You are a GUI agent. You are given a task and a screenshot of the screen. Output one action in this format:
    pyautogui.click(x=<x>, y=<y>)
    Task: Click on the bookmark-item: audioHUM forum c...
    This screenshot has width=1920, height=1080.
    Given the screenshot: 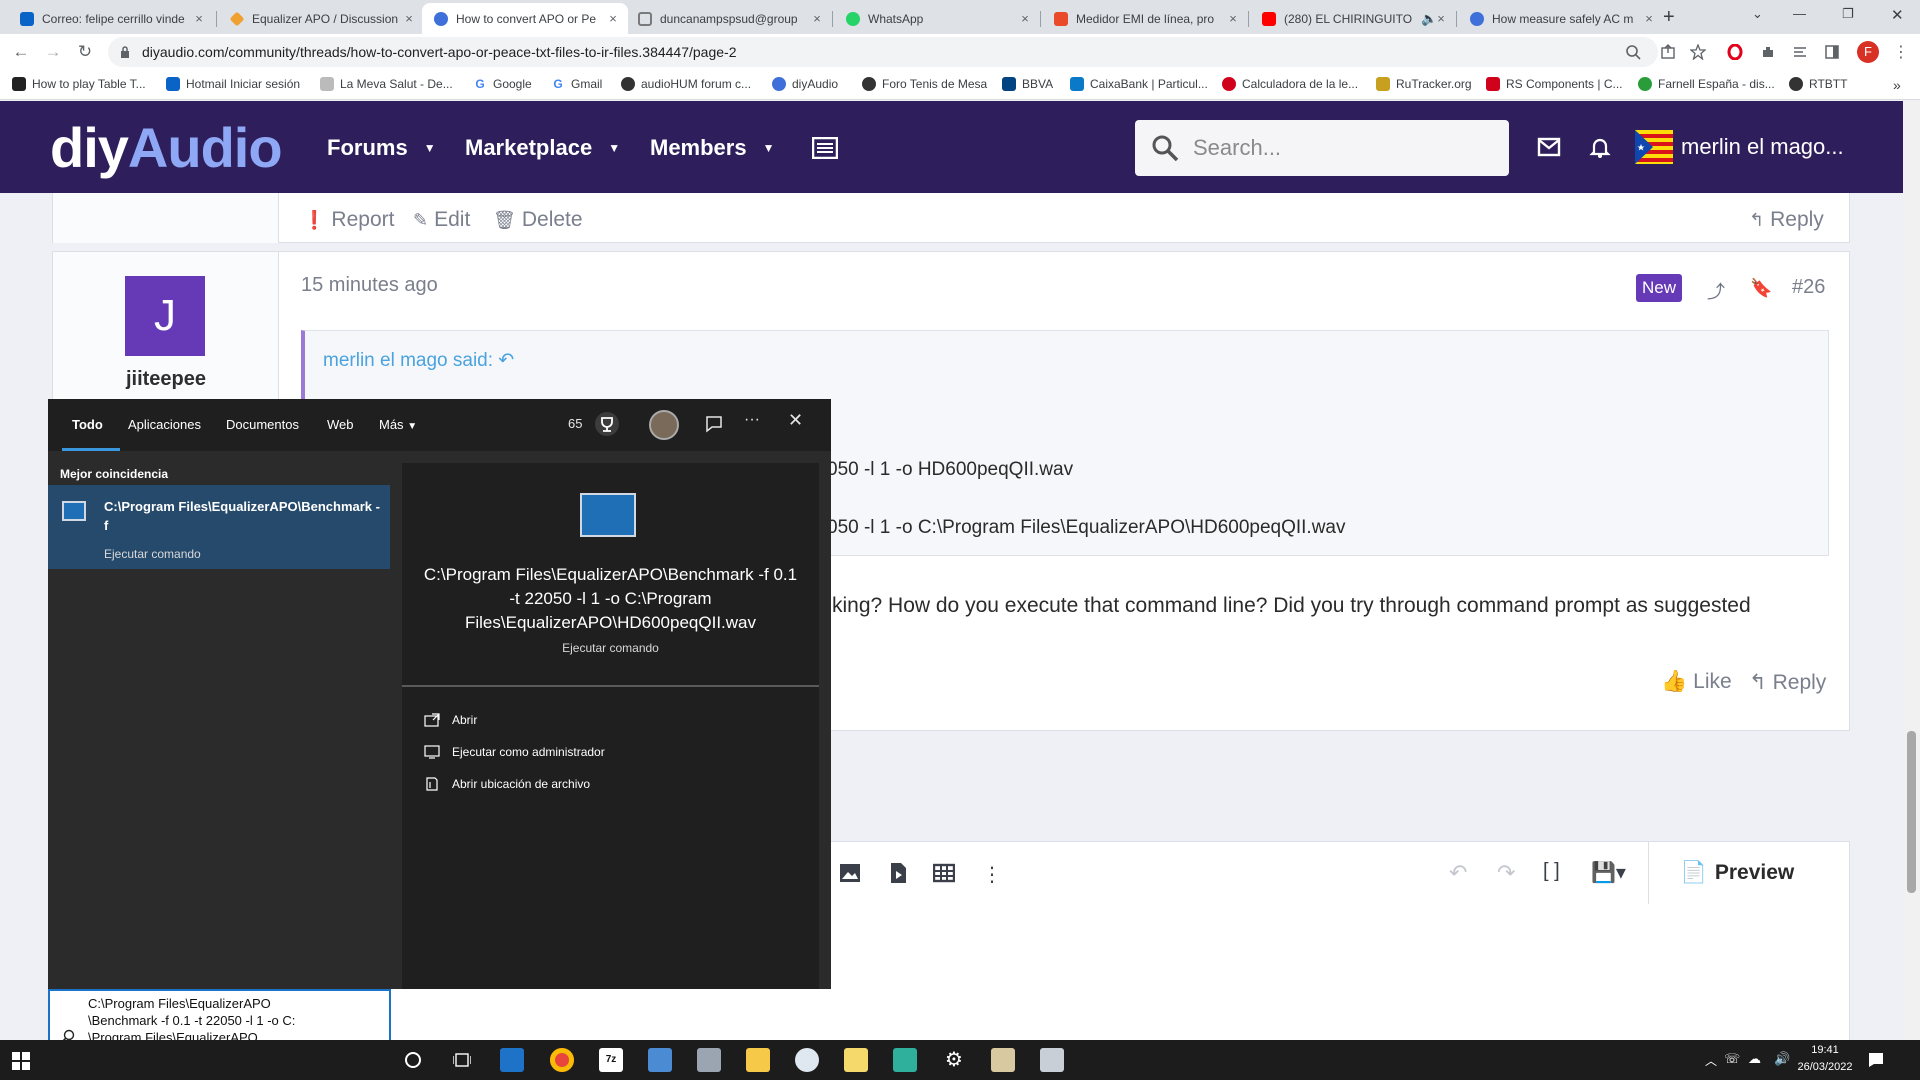 What is the action you would take?
    pyautogui.click(x=686, y=84)
    